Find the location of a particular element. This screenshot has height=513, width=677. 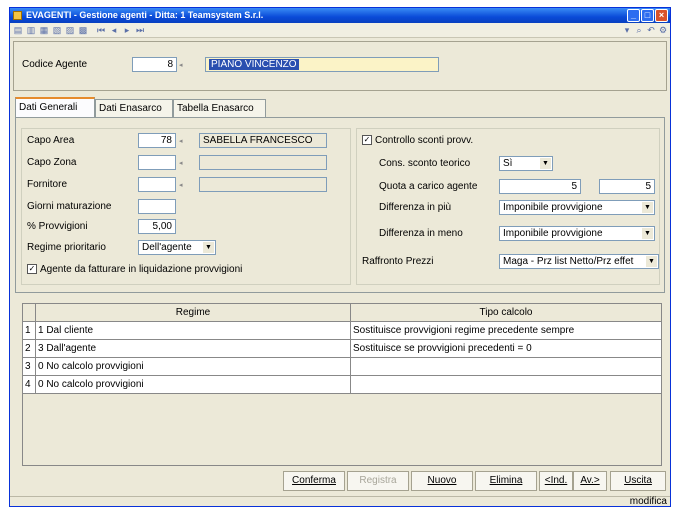

regime-cell: 1 Dal cliente is located at coordinates (193, 330).